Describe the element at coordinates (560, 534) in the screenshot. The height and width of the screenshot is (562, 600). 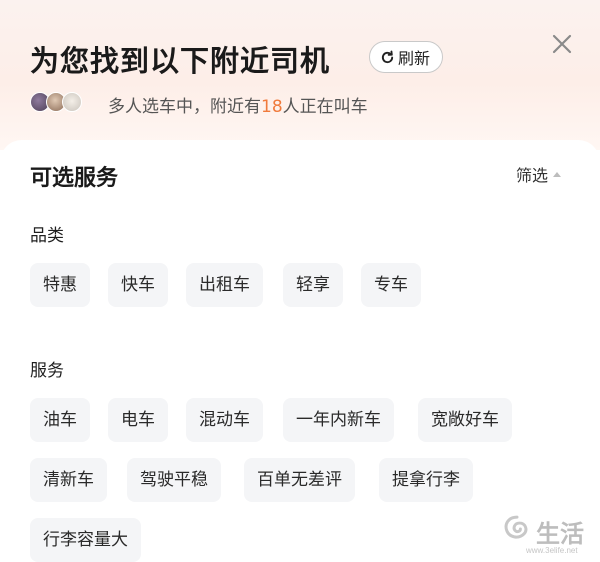
I see `watermark-text: 生活` at that location.